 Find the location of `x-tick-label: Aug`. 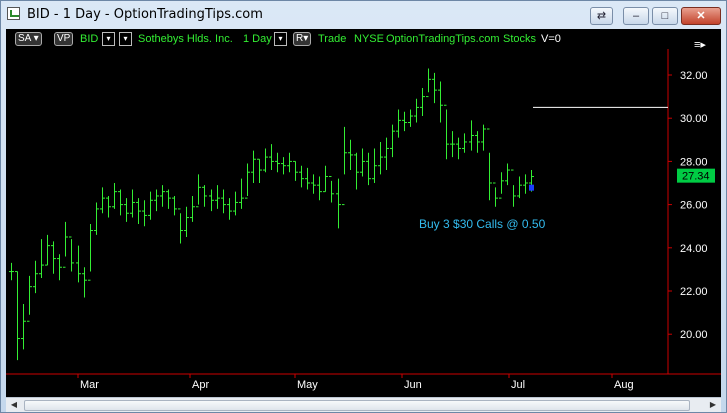

x-tick-label: Aug is located at coordinates (624, 385).